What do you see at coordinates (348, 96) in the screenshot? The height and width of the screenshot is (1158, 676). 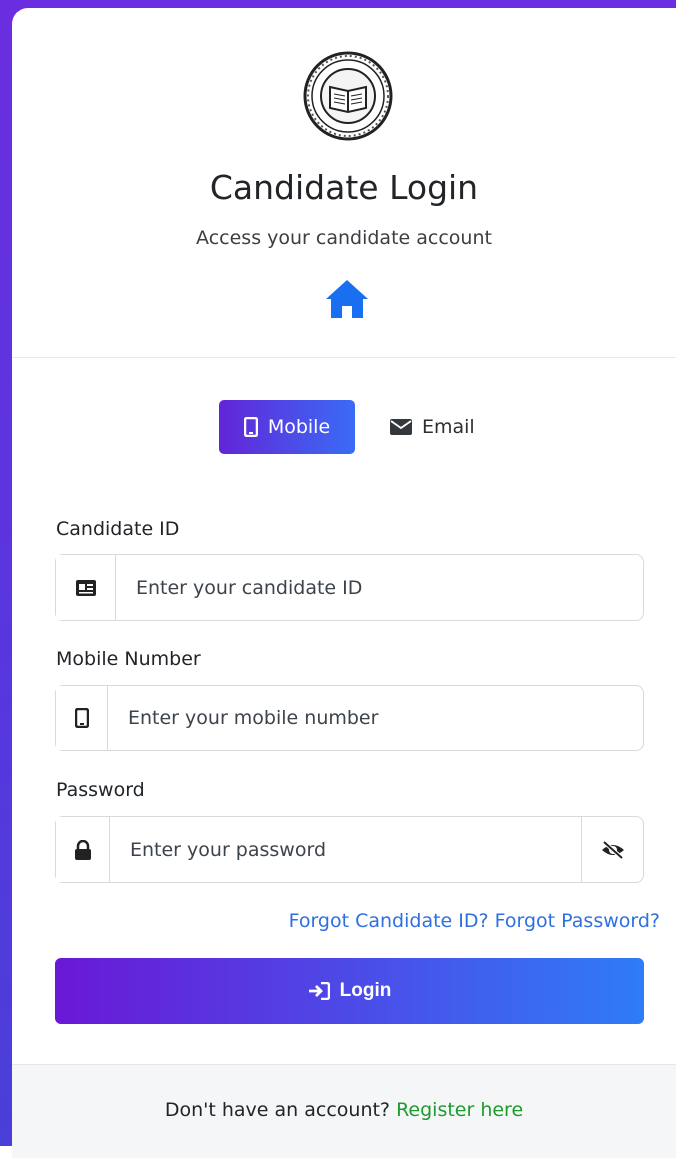 I see `book-seal-logo` at bounding box center [348, 96].